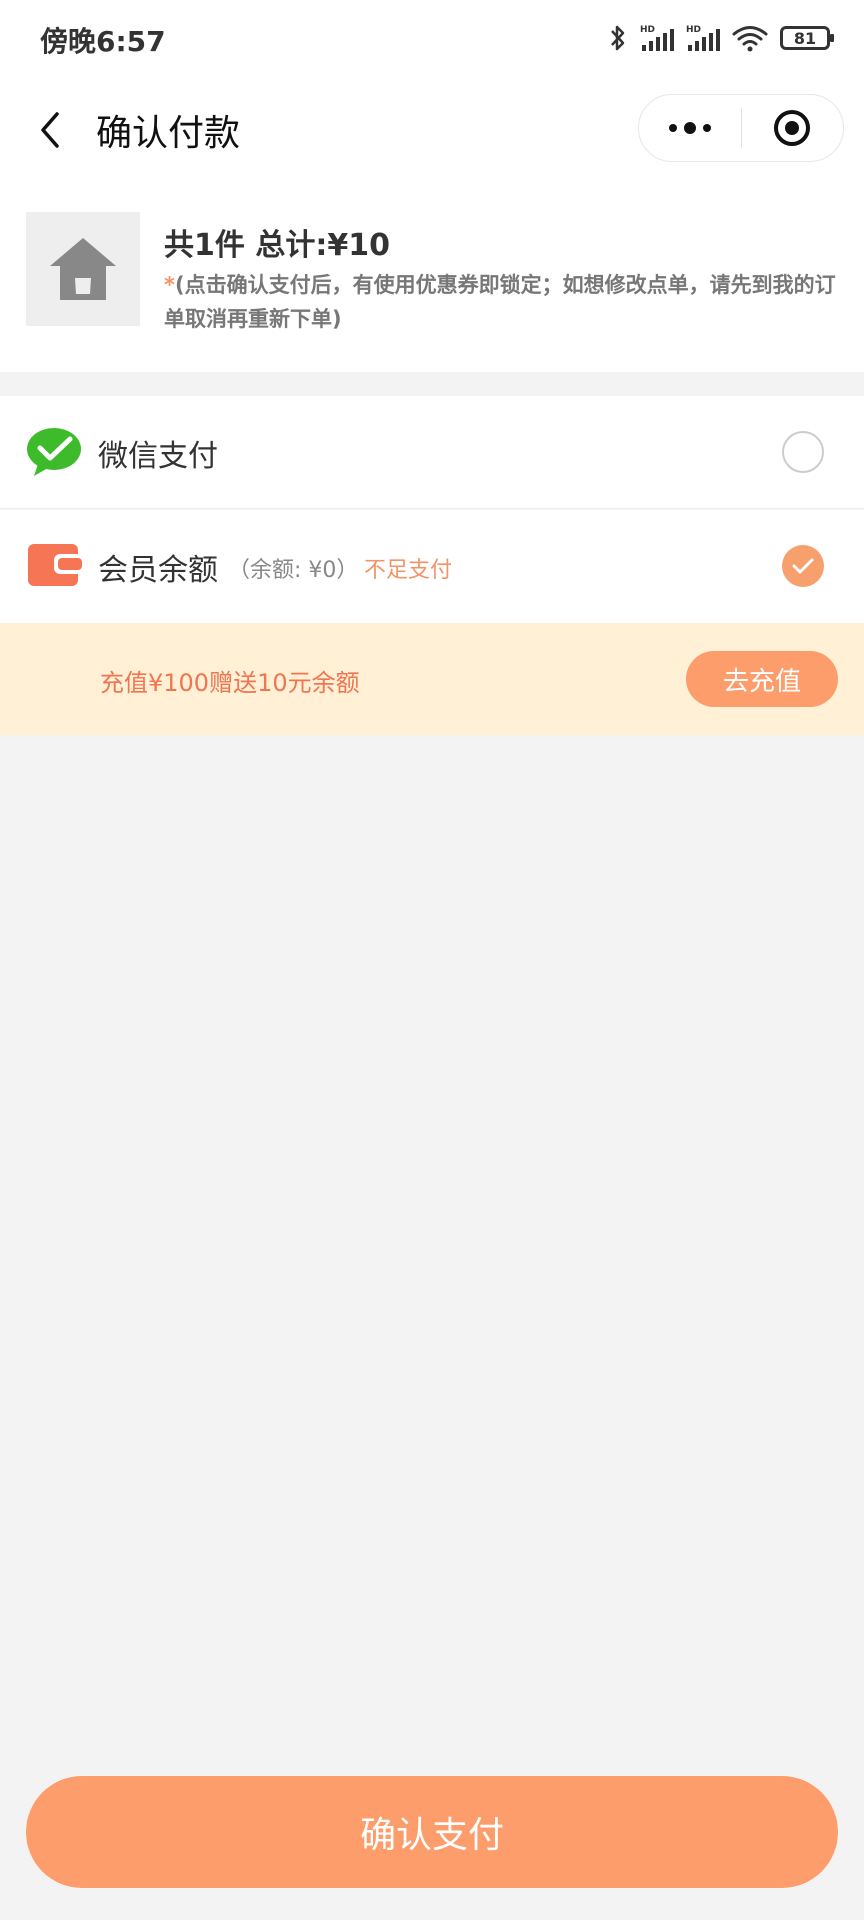 The height and width of the screenshot is (1920, 864). What do you see at coordinates (158, 456) in the screenshot?
I see `wechat-pay-label: 微信支付` at bounding box center [158, 456].